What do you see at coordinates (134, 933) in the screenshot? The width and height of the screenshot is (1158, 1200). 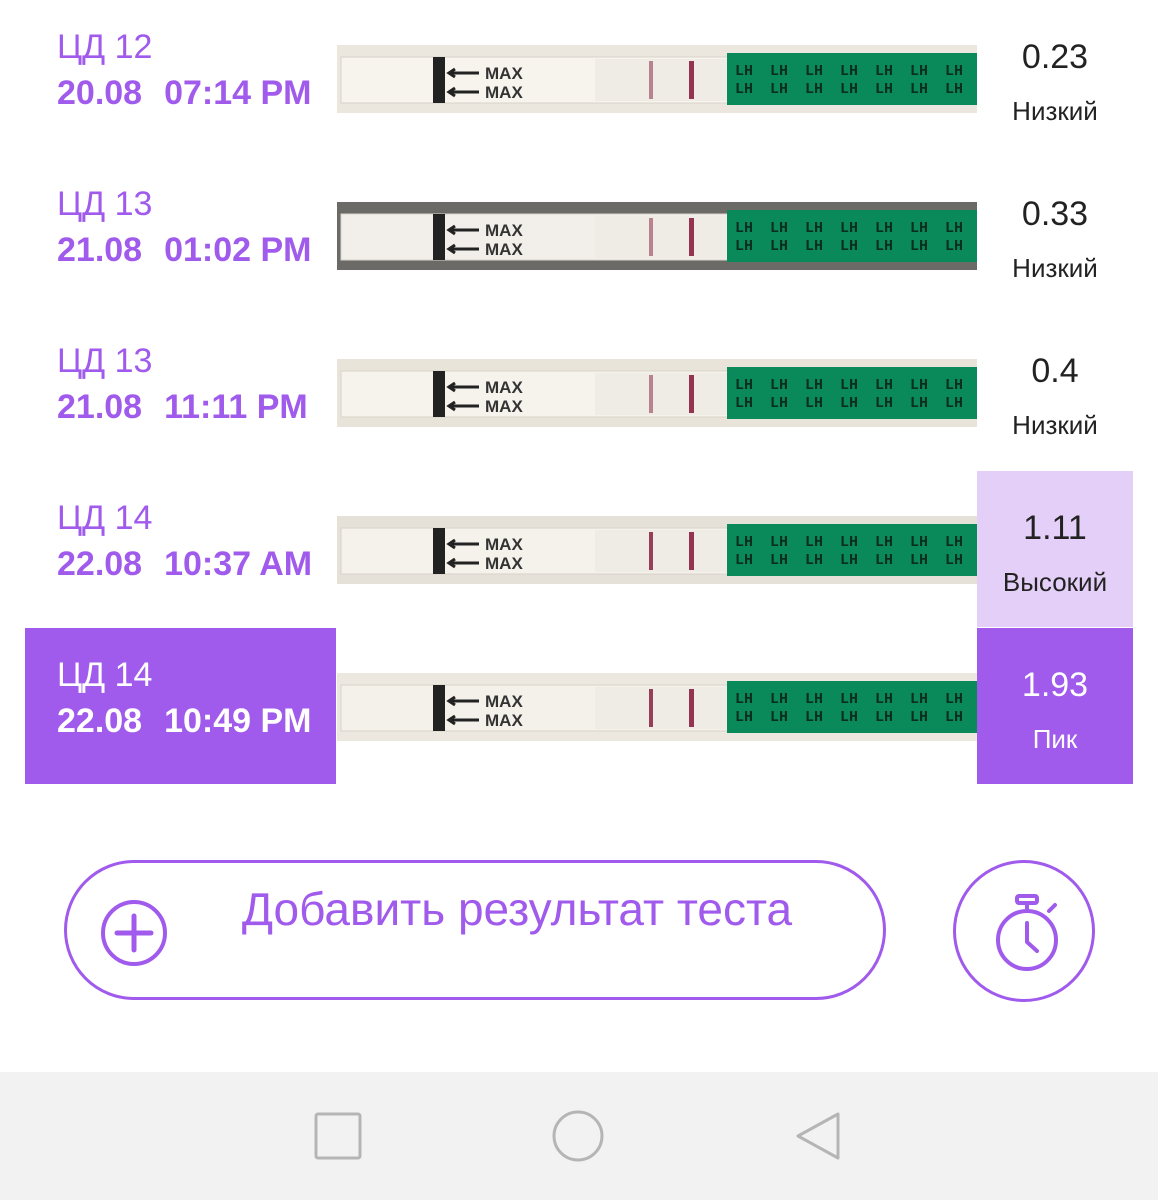 I see `plus-circle-icon` at bounding box center [134, 933].